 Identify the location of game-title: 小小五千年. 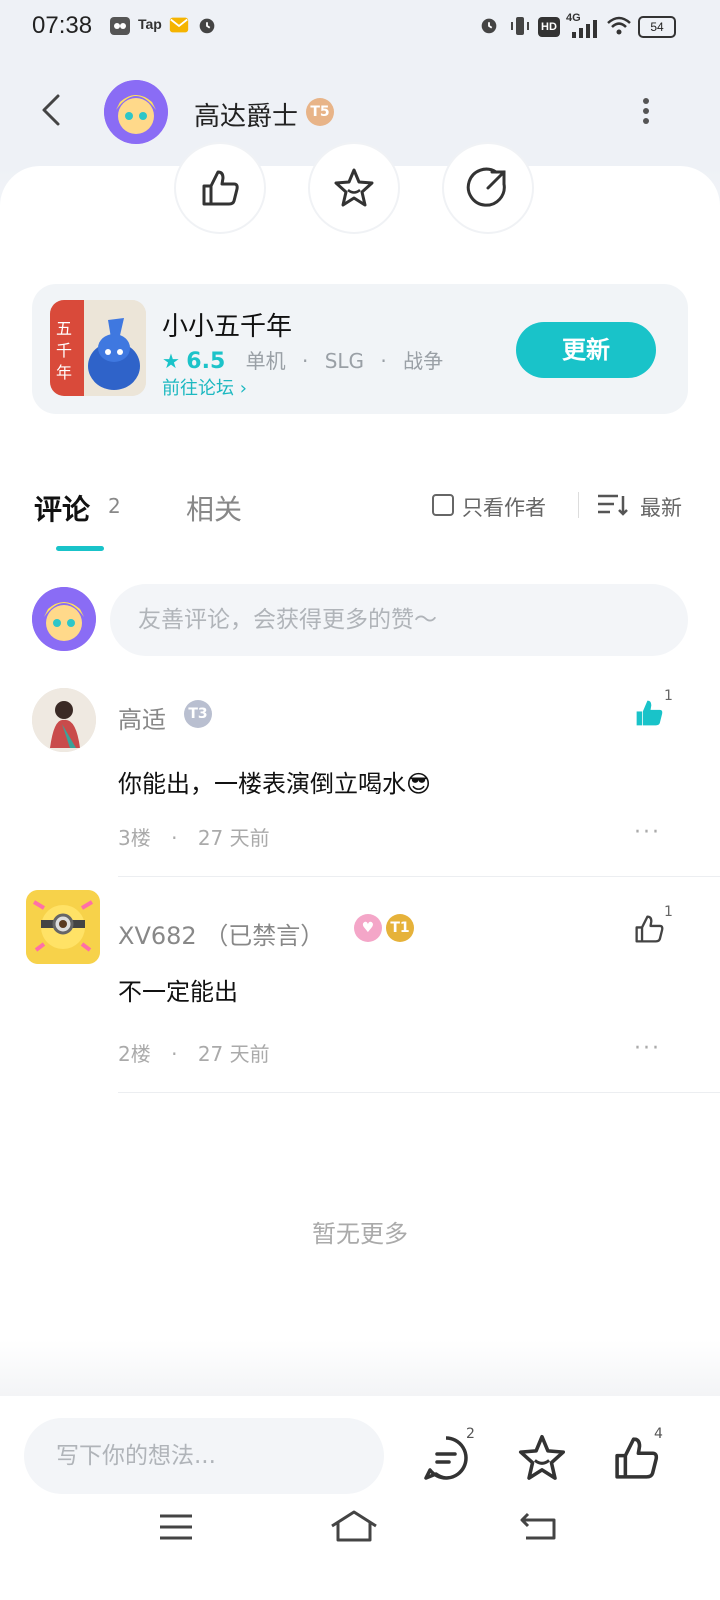
(227, 324).